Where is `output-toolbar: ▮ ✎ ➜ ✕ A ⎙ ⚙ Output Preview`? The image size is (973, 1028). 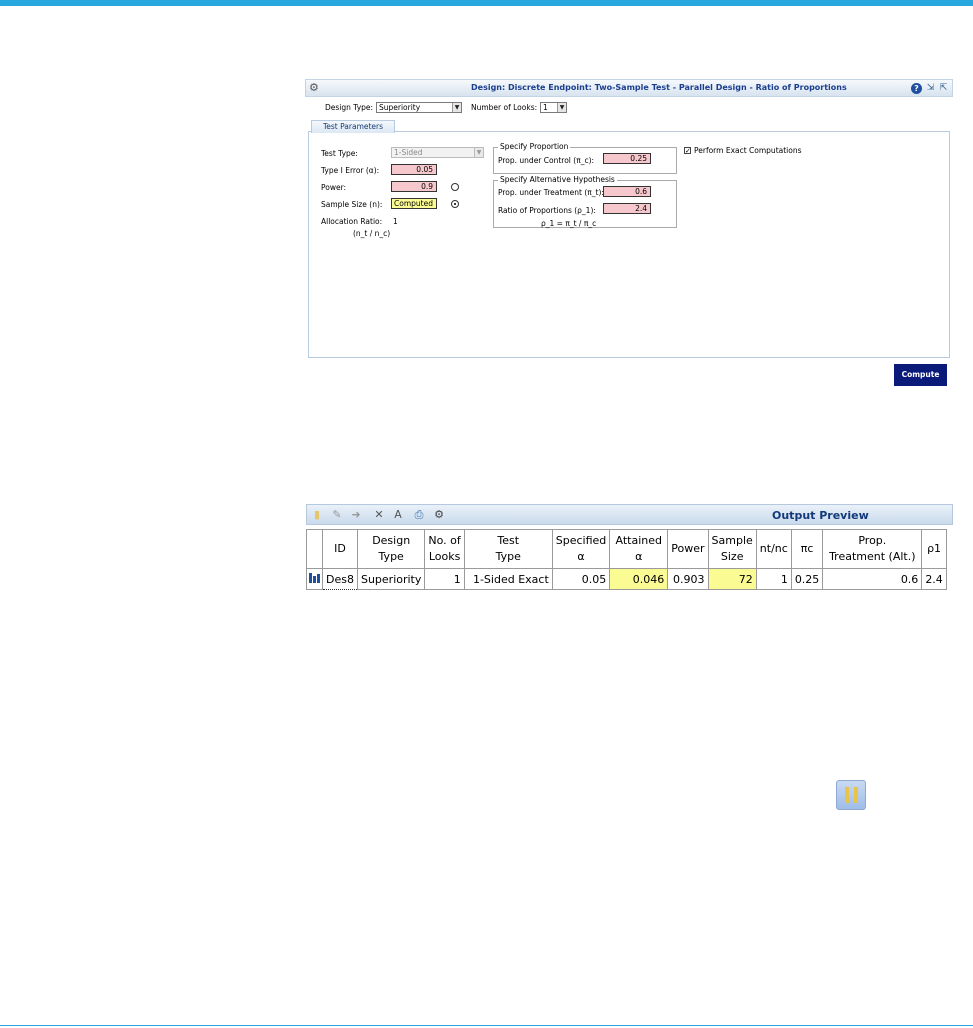
output-toolbar: ▮ ✎ ➜ ✕ A ⎙ ⚙ Output Preview is located at coordinates (629, 514).